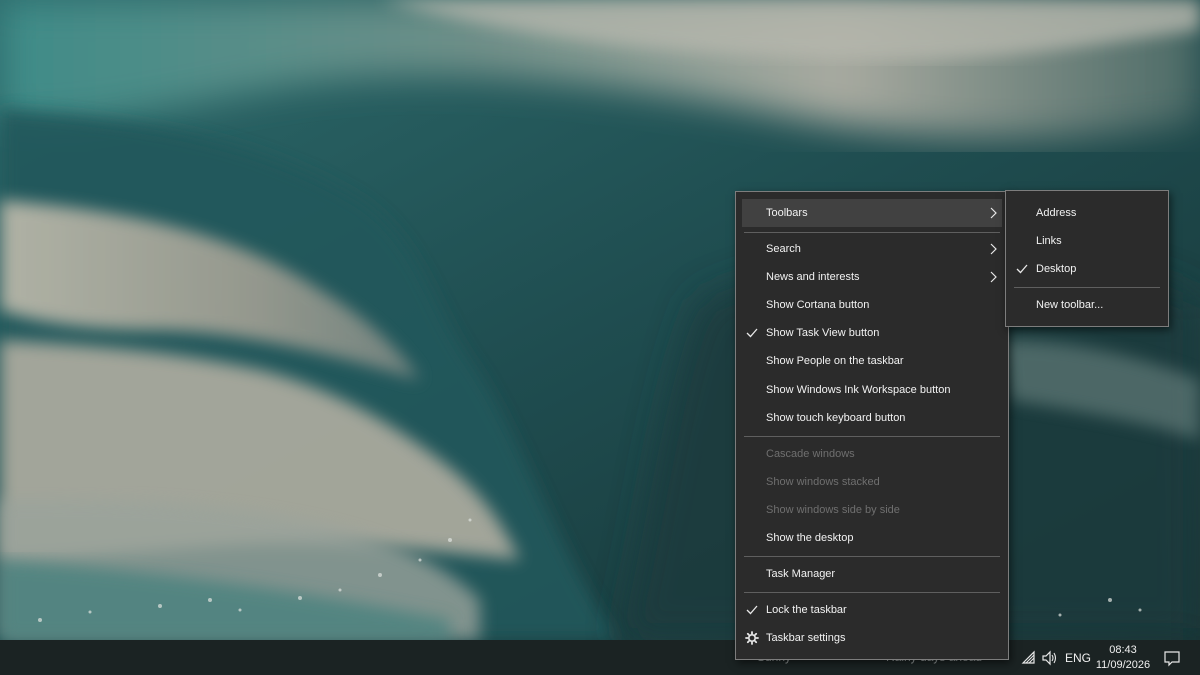 This screenshot has height=675, width=1200. I want to click on menu-item-label: Show Task View button, so click(823, 333).